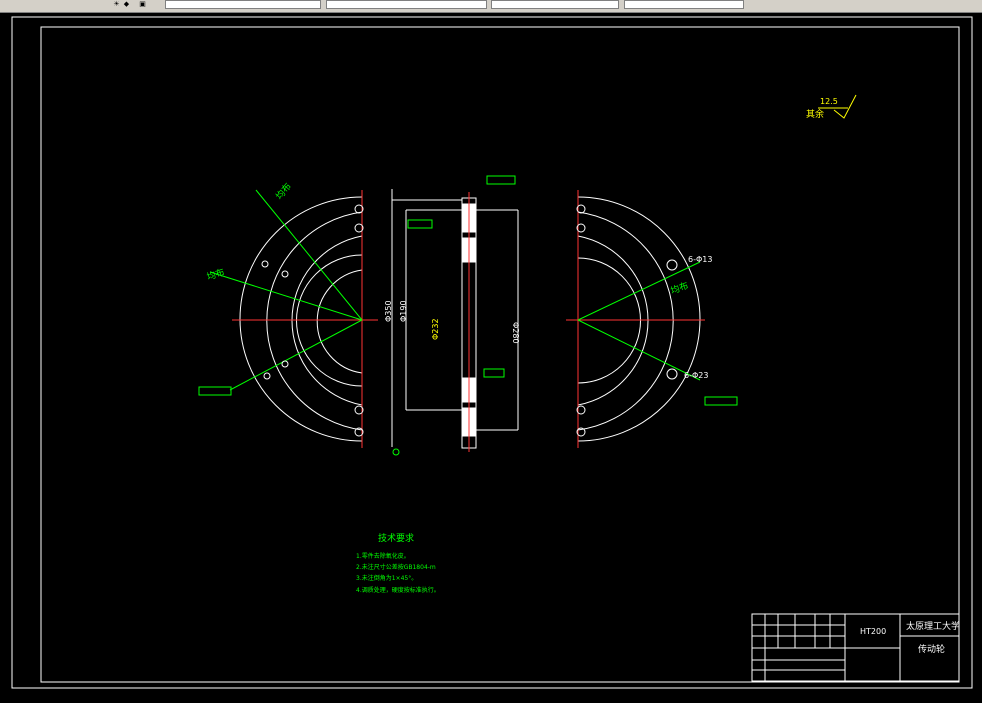 The image size is (982, 703). Describe the element at coordinates (403, 311) in the screenshot. I see `dim-190: Φ190` at that location.